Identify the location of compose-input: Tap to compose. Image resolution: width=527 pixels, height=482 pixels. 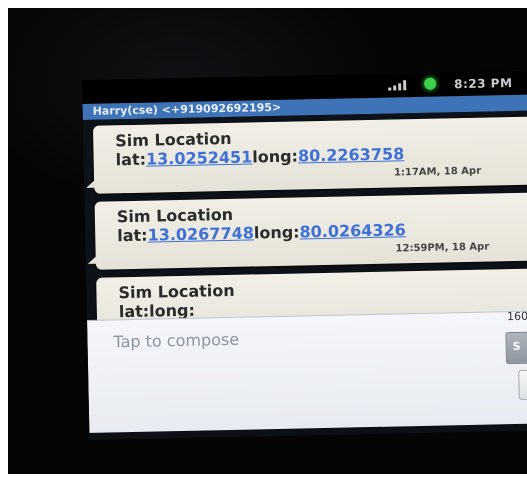
(176, 341).